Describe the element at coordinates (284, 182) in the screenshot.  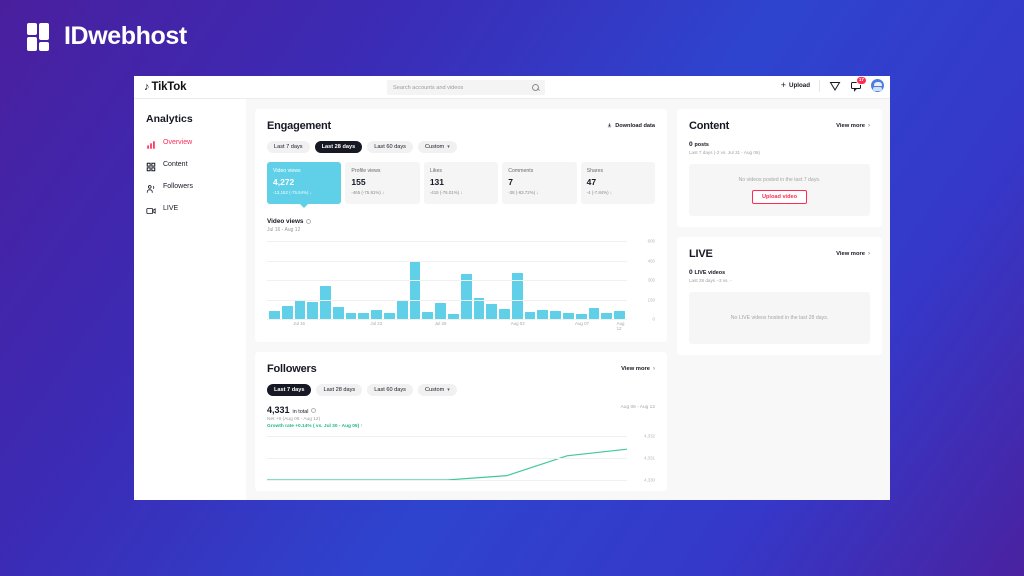
I see `metric-value: 4,272` at that location.